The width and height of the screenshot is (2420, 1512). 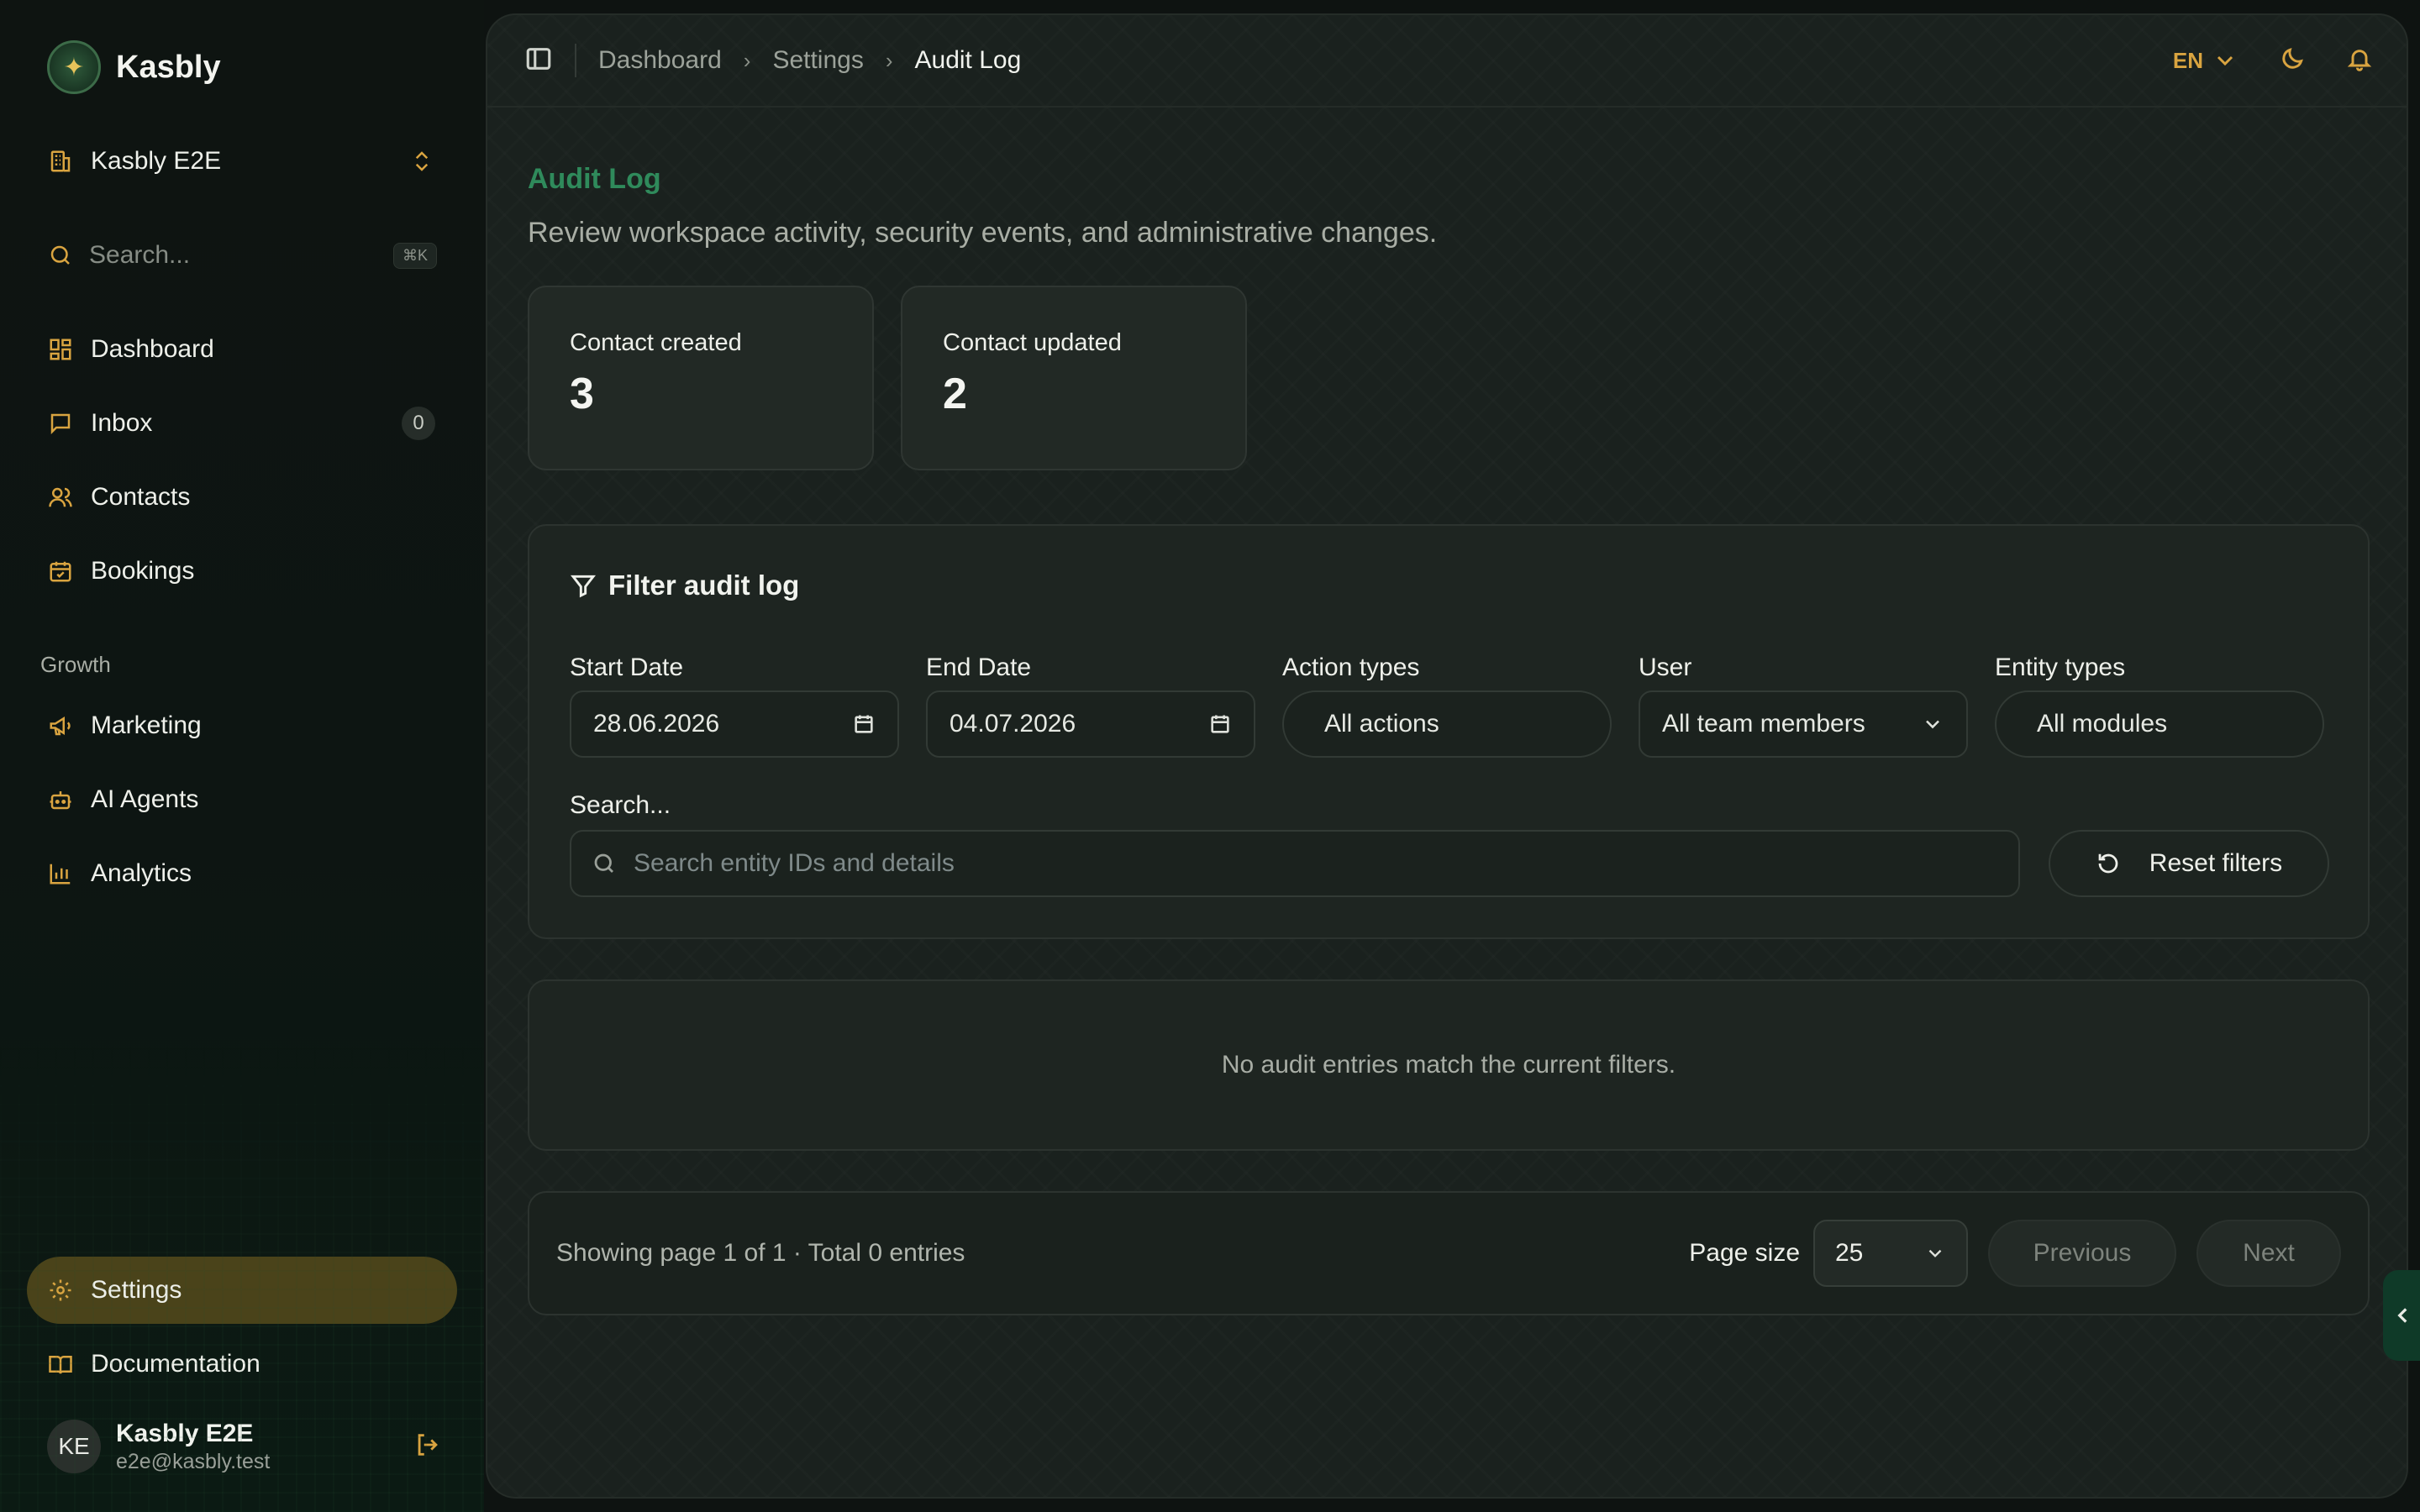 What do you see at coordinates (2108, 863) in the screenshot?
I see `reset-rotate-icon` at bounding box center [2108, 863].